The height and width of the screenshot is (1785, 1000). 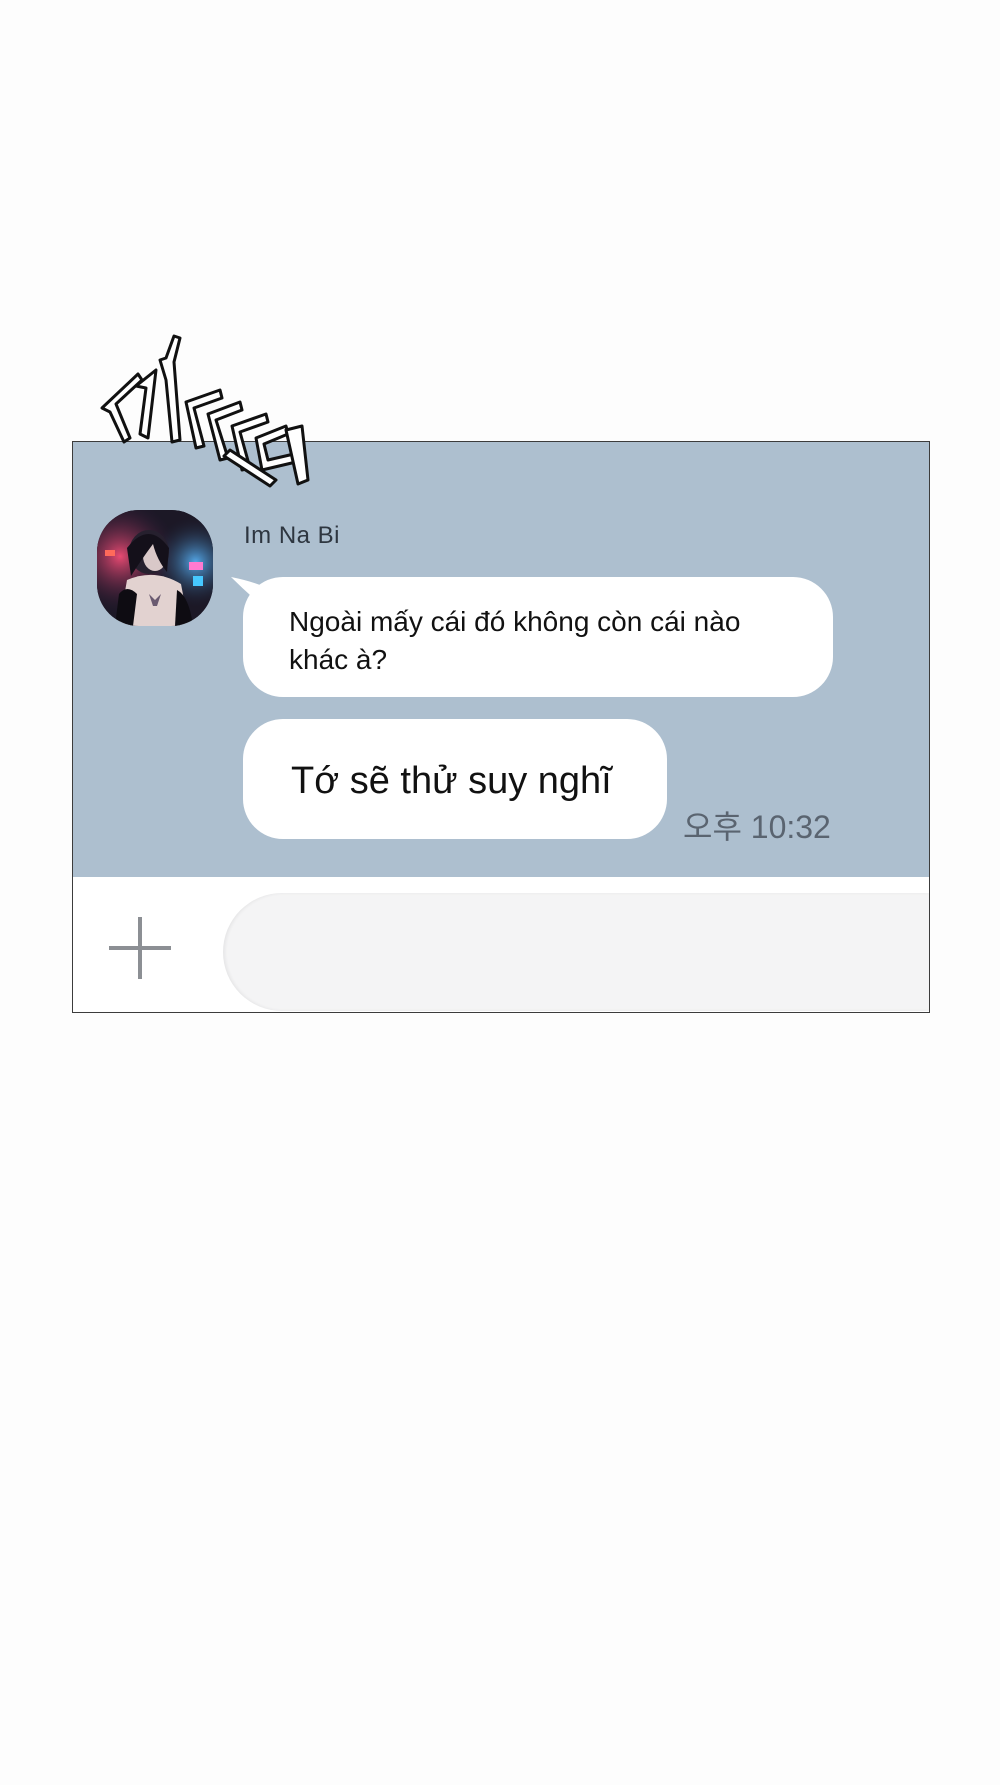 I want to click on avatar-image, so click(x=155, y=568).